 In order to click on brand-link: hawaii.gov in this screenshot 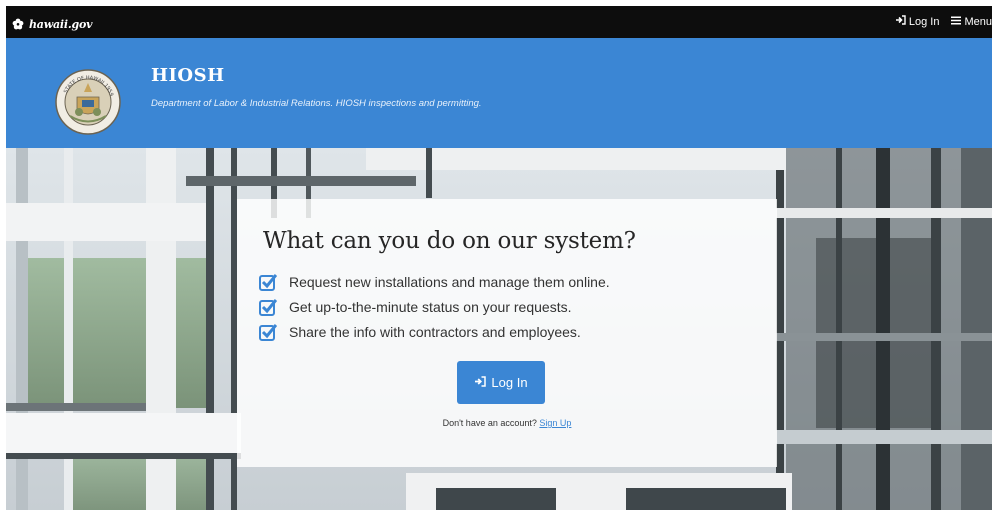, I will do `click(52, 24)`.